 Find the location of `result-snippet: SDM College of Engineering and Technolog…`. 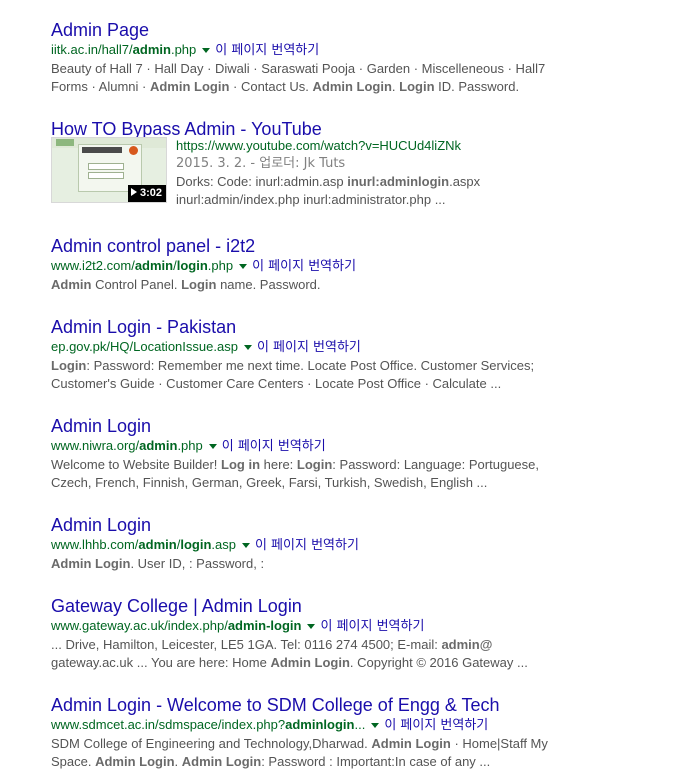

result-snippet: SDM College of Engineering and Technolog… is located at coordinates (299, 752).